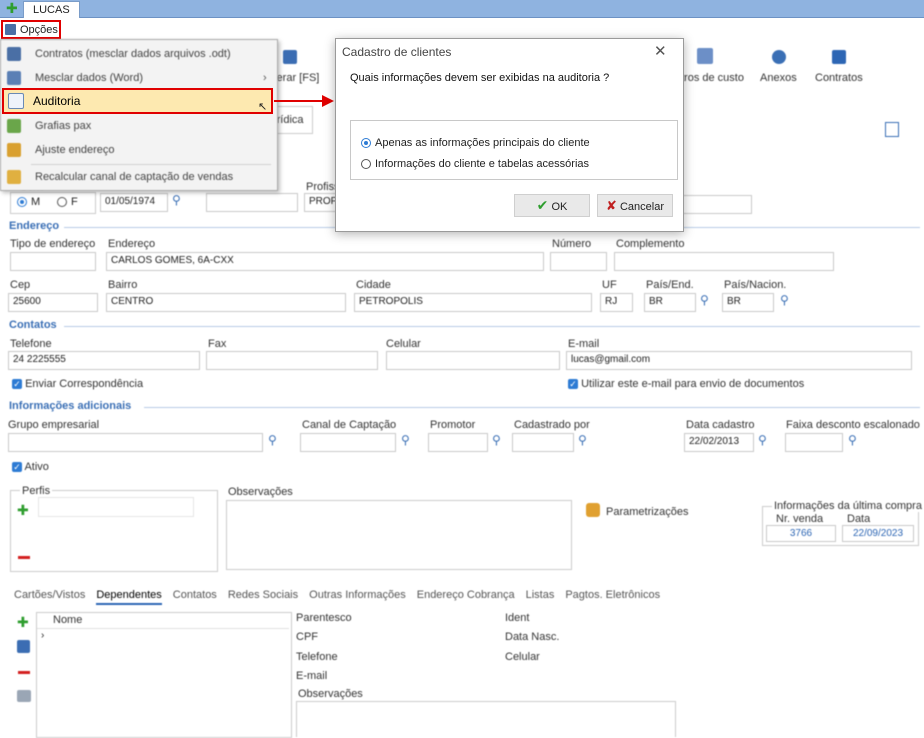 This screenshot has height=738, width=924. What do you see at coordinates (814, 442) in the screenshot?
I see `faixa-field` at bounding box center [814, 442].